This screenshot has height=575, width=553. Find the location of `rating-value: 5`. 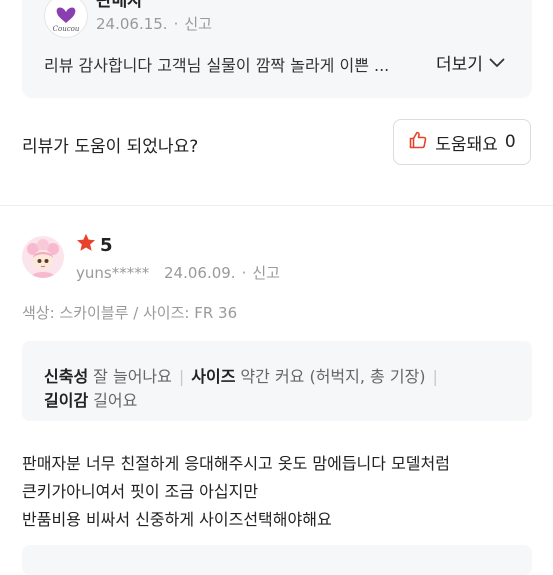

rating-value: 5 is located at coordinates (106, 245).